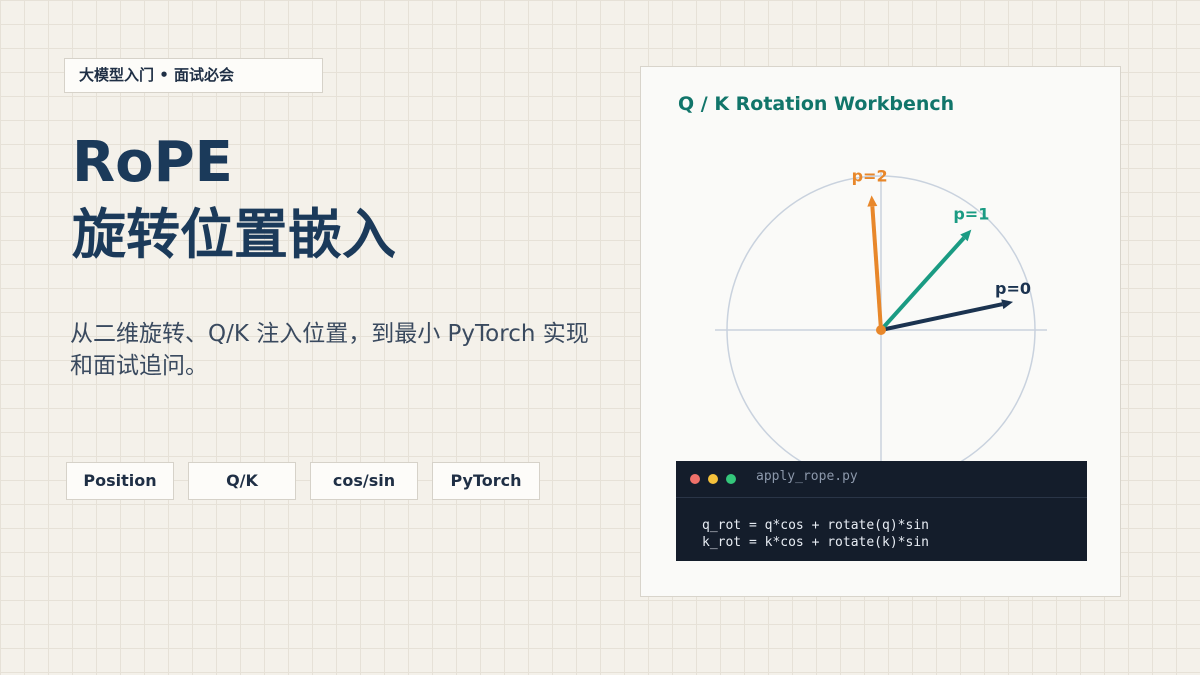 The width and height of the screenshot is (1200, 675). I want to click on description: 从二维旋转、Q/K 注入位置，到最小 PyTorch 实现和面试追问。, so click(329, 350).